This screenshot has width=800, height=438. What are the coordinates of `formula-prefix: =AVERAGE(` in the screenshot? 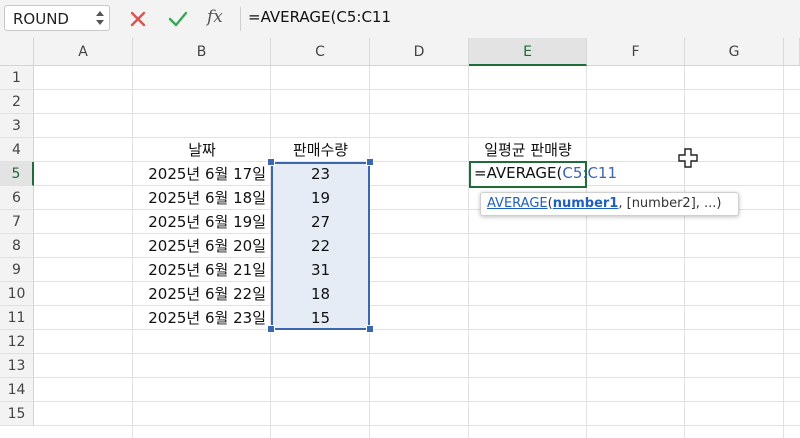 It's located at (518, 173).